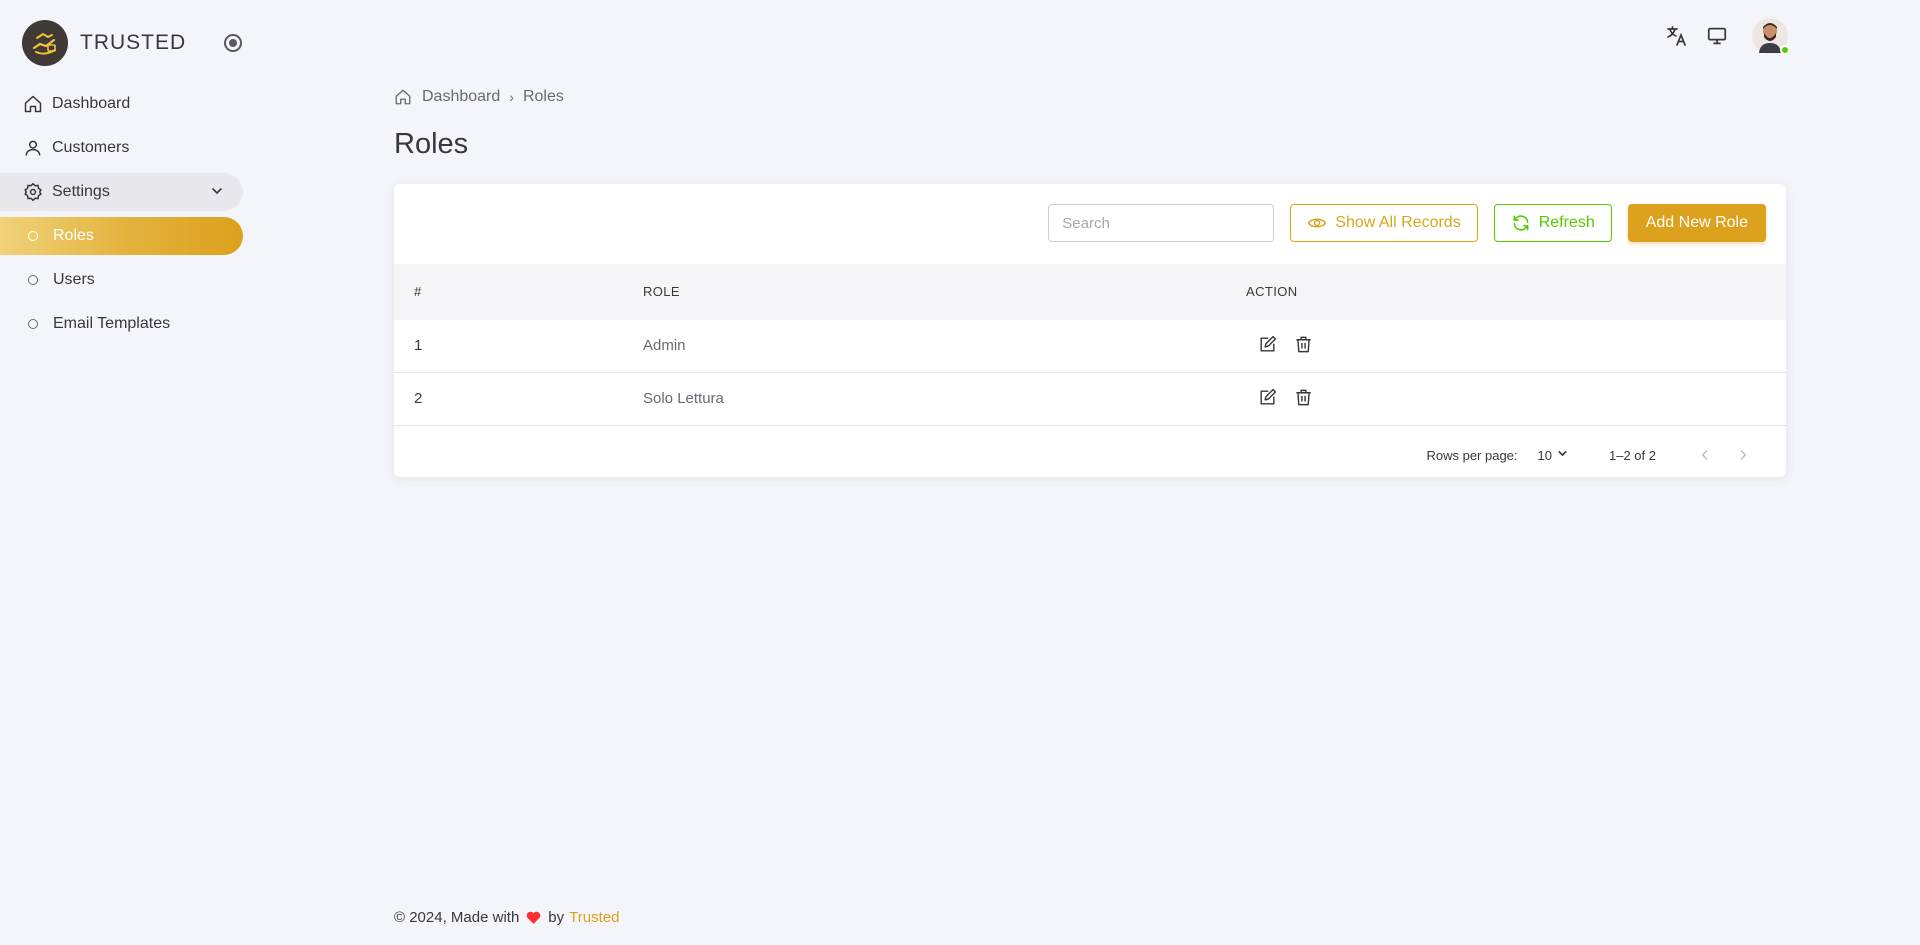 The width and height of the screenshot is (1920, 945). Describe the element at coordinates (418, 398) in the screenshot. I see `row-number: 2` at that location.